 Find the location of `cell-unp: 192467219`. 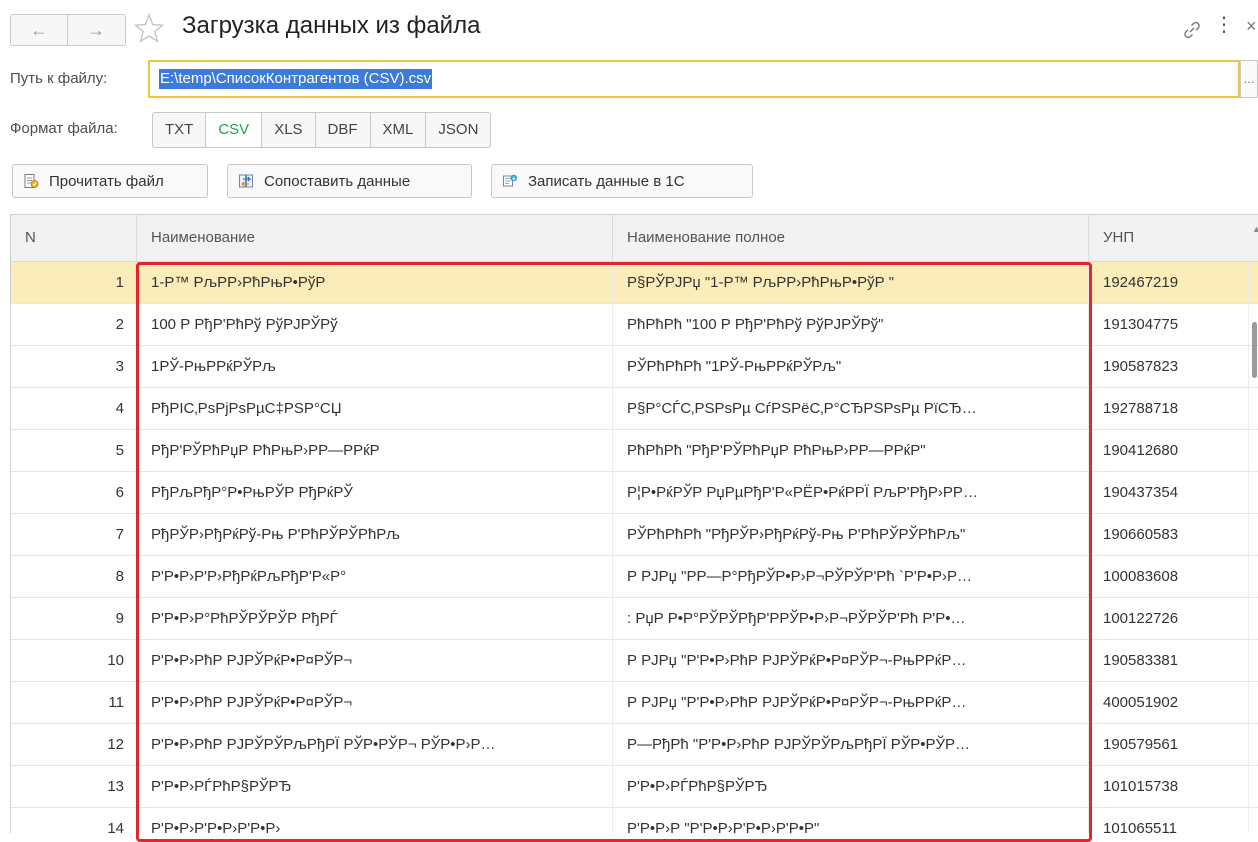

cell-unp: 192467219 is located at coordinates (1169, 282).